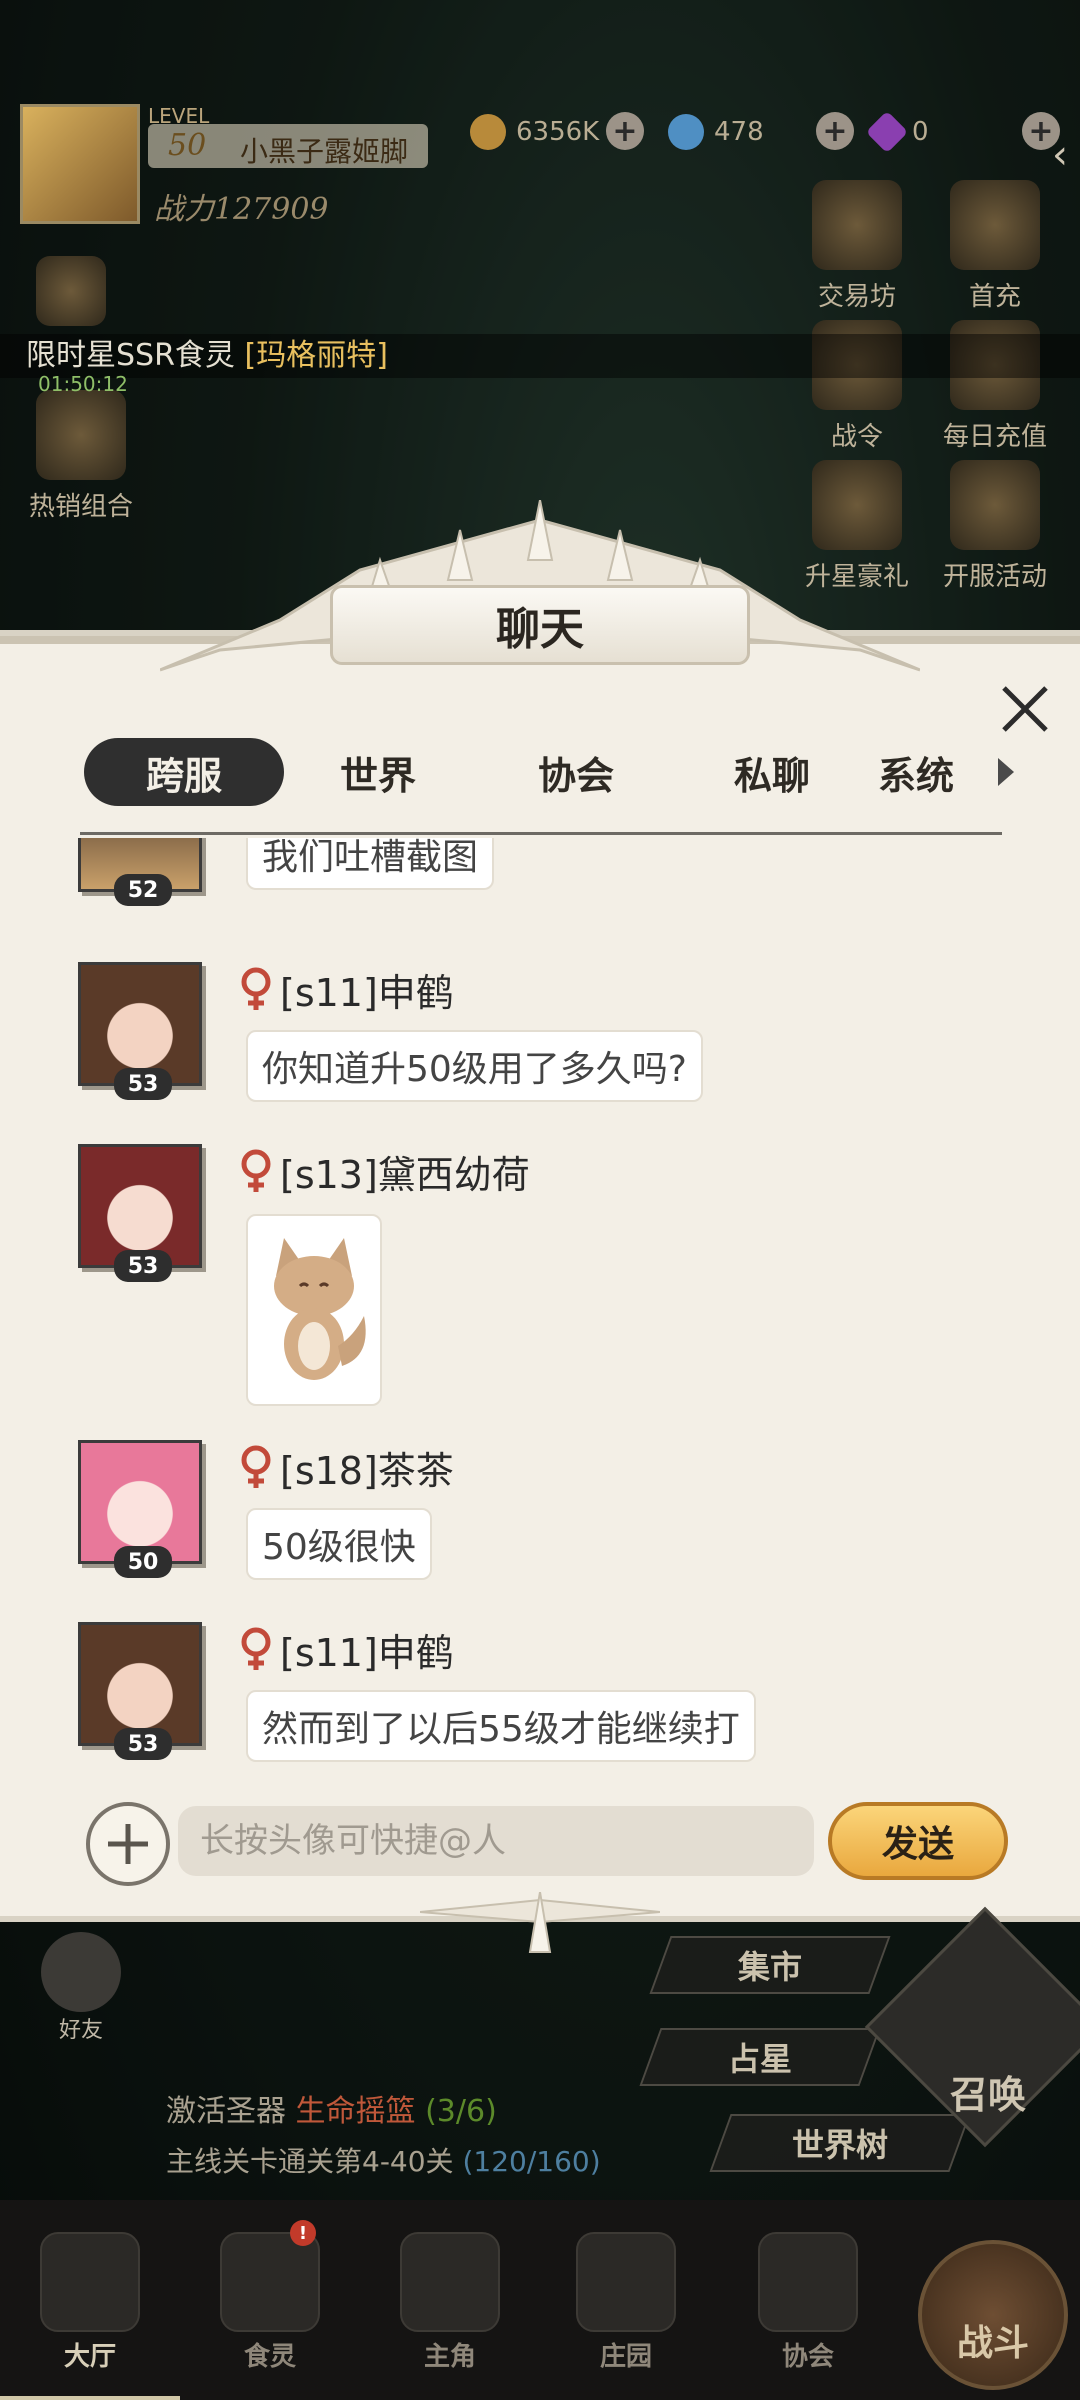 This screenshot has width=1080, height=2400. I want to click on add-gem-button: +, so click(835, 131).